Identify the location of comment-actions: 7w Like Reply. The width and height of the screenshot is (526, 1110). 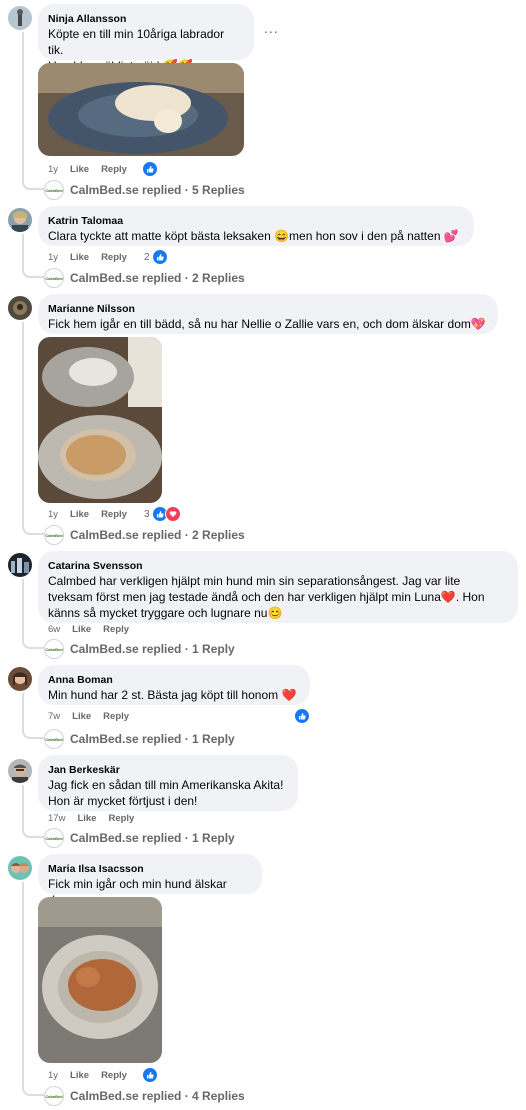
(88, 716).